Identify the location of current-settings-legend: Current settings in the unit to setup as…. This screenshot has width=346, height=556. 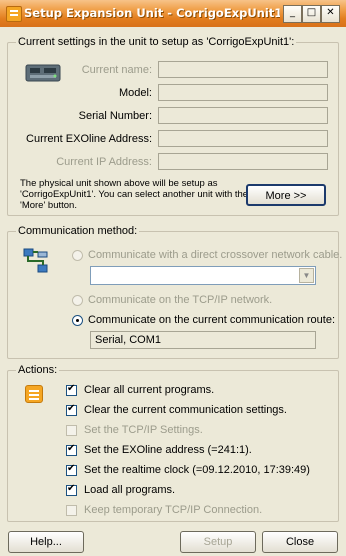
(156, 42).